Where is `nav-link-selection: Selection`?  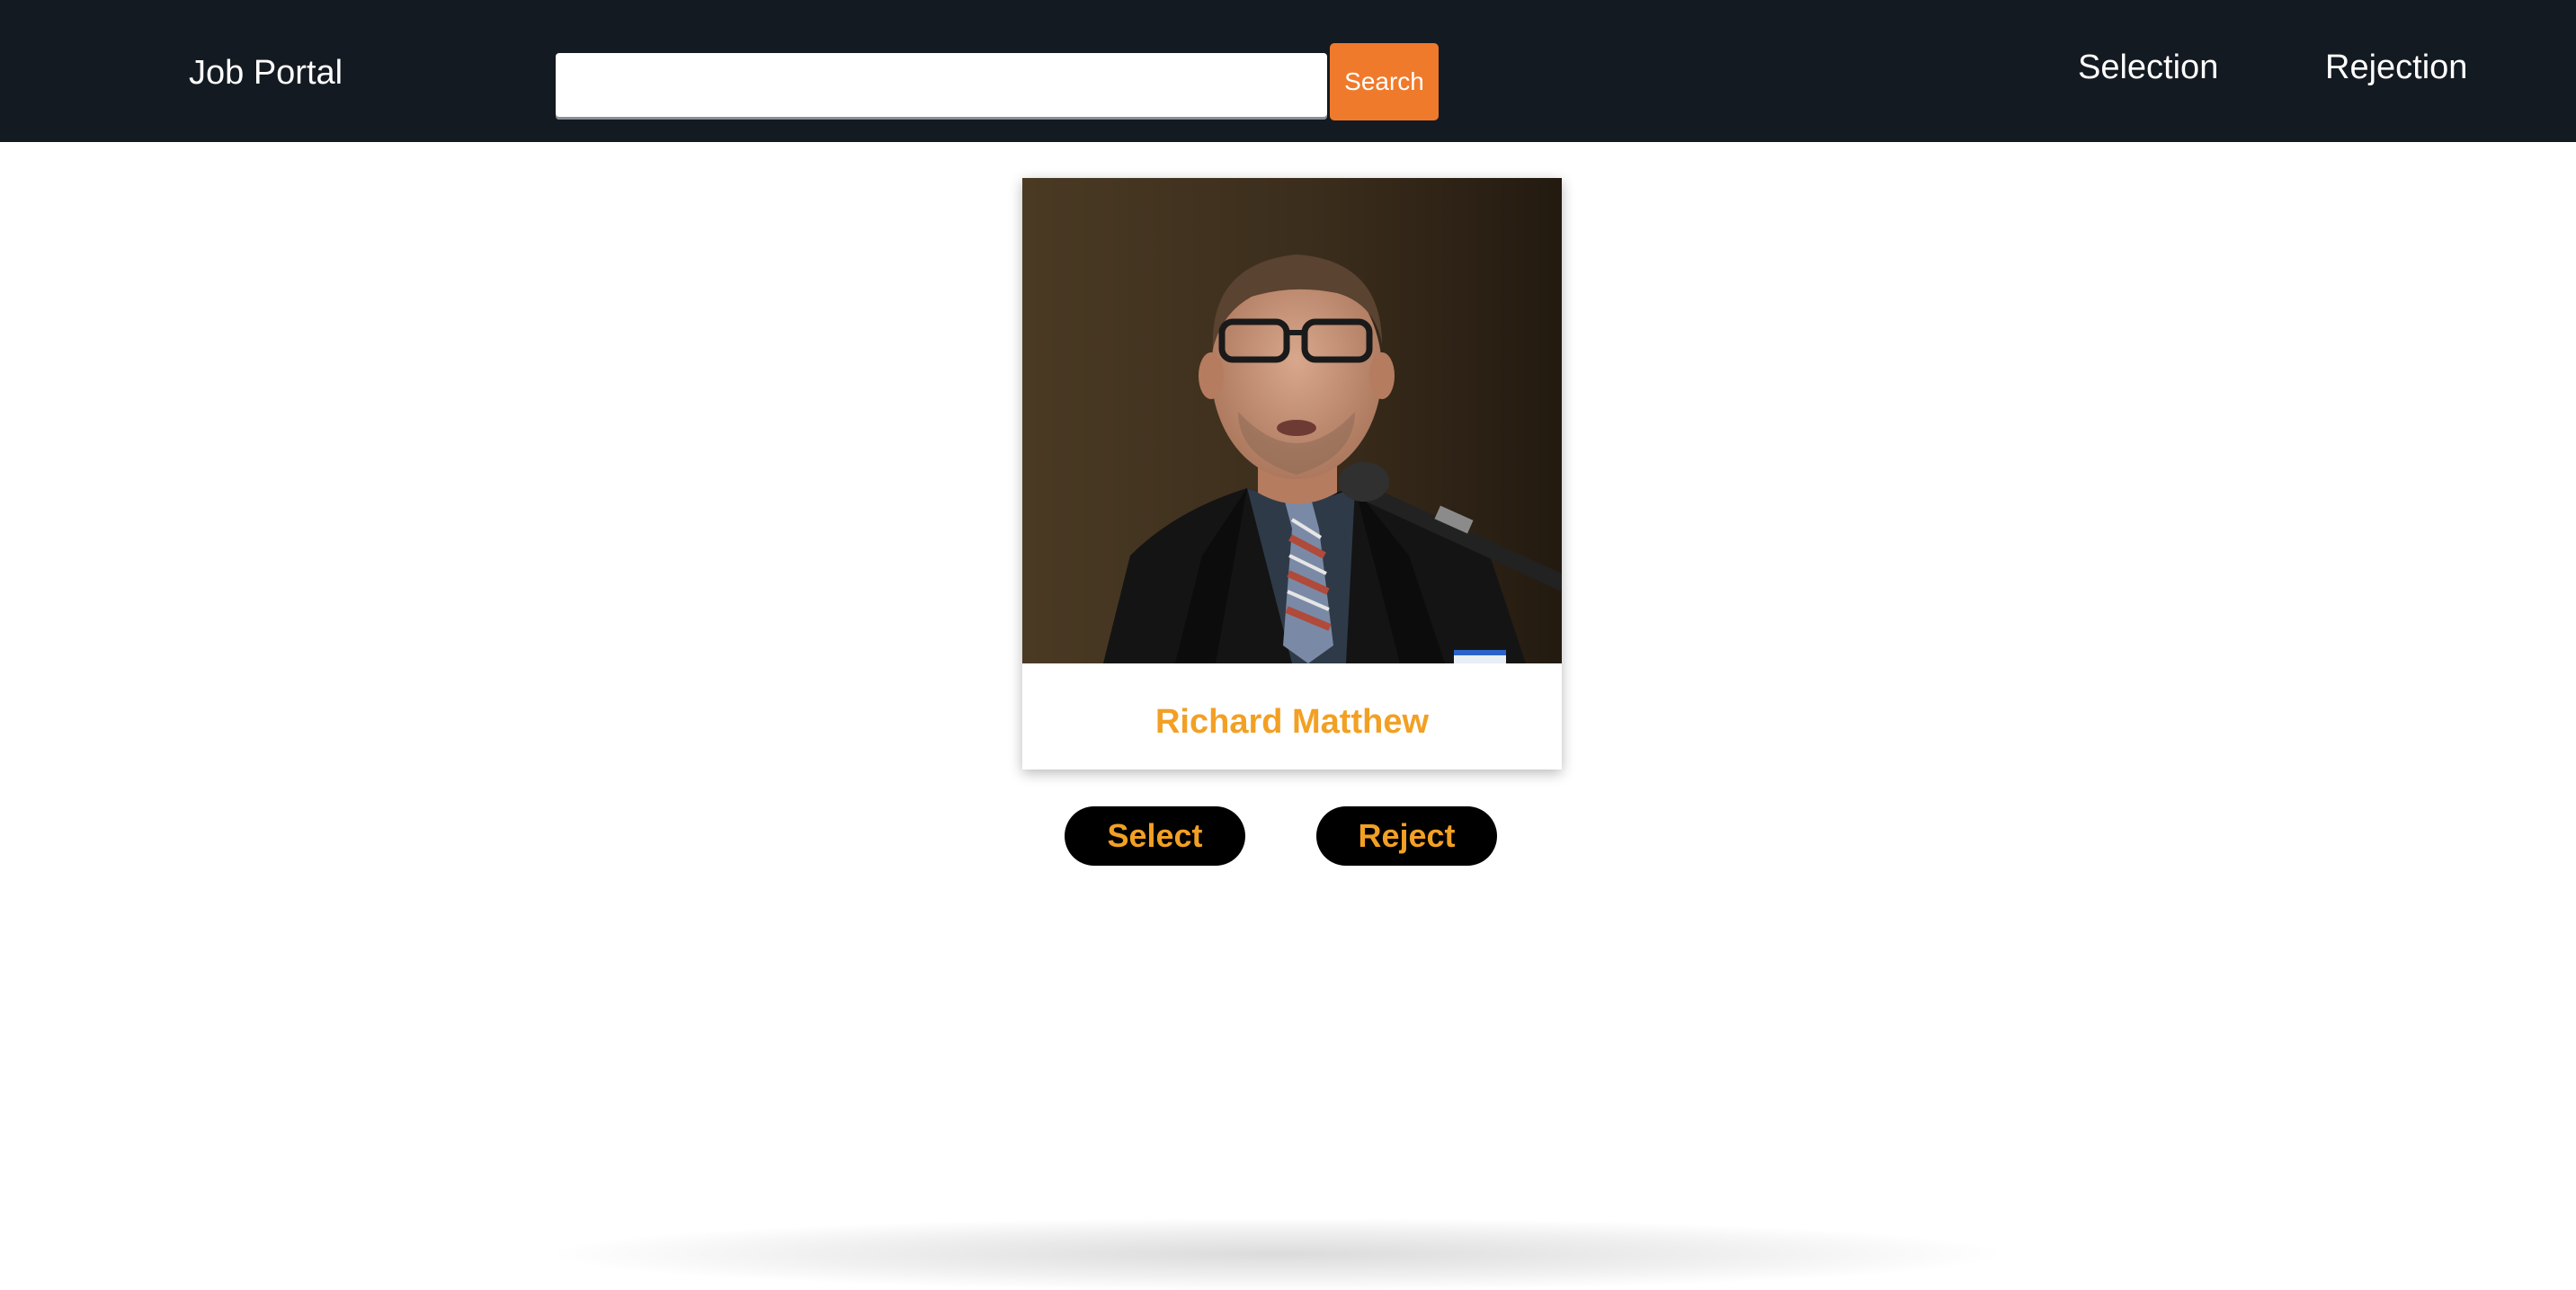
nav-link-selection: Selection is located at coordinates (2148, 67).